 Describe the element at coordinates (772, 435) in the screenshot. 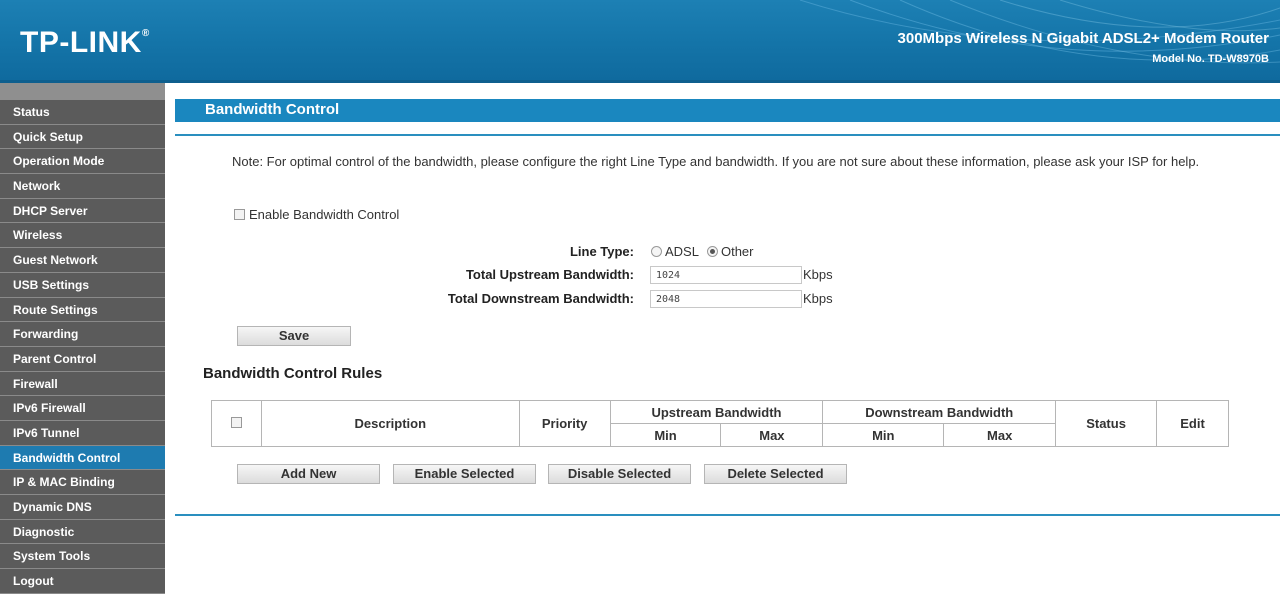

I see `col-upstream-max: Max` at that location.